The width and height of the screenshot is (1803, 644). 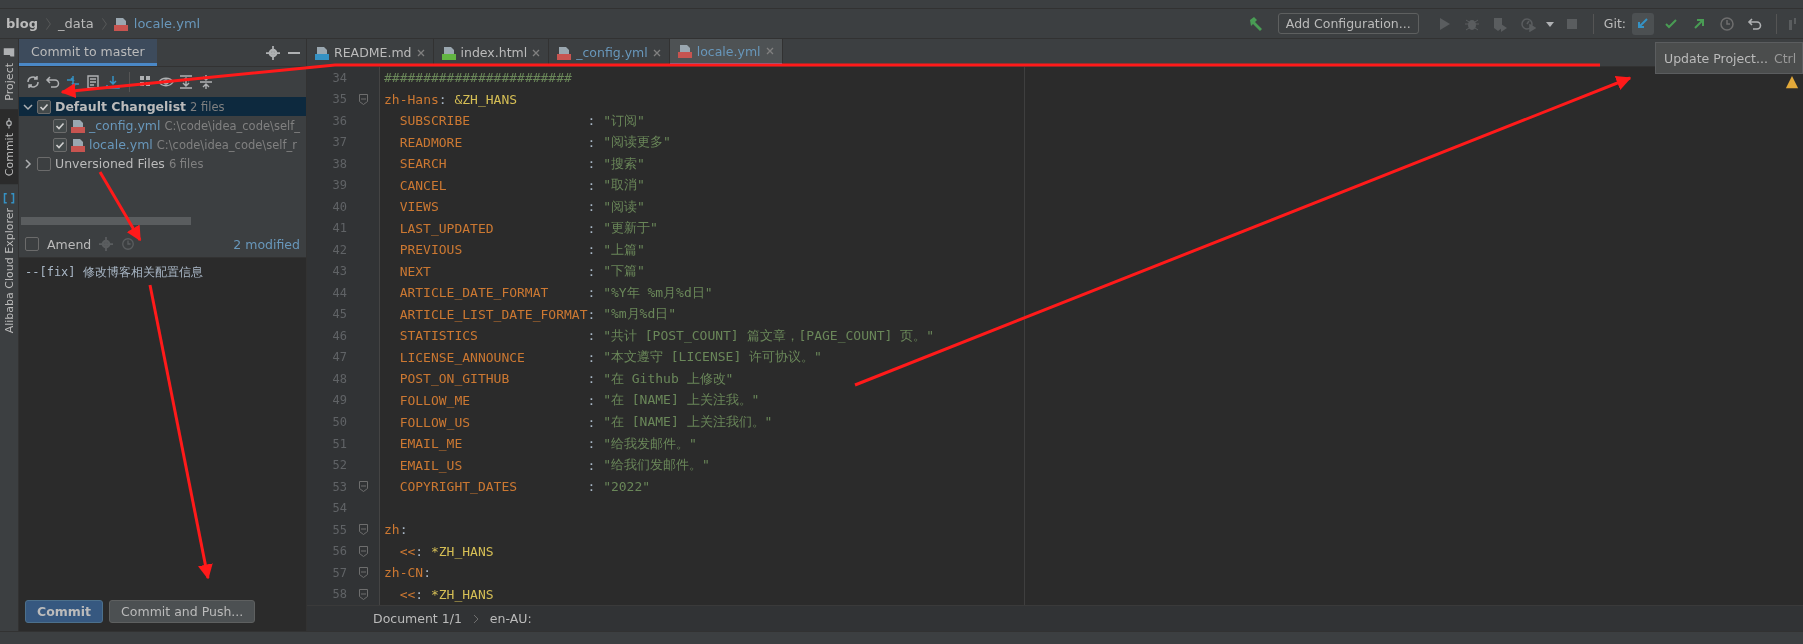 I want to click on code-line: SUBSCRIBE : "订阅", so click(x=521, y=121).